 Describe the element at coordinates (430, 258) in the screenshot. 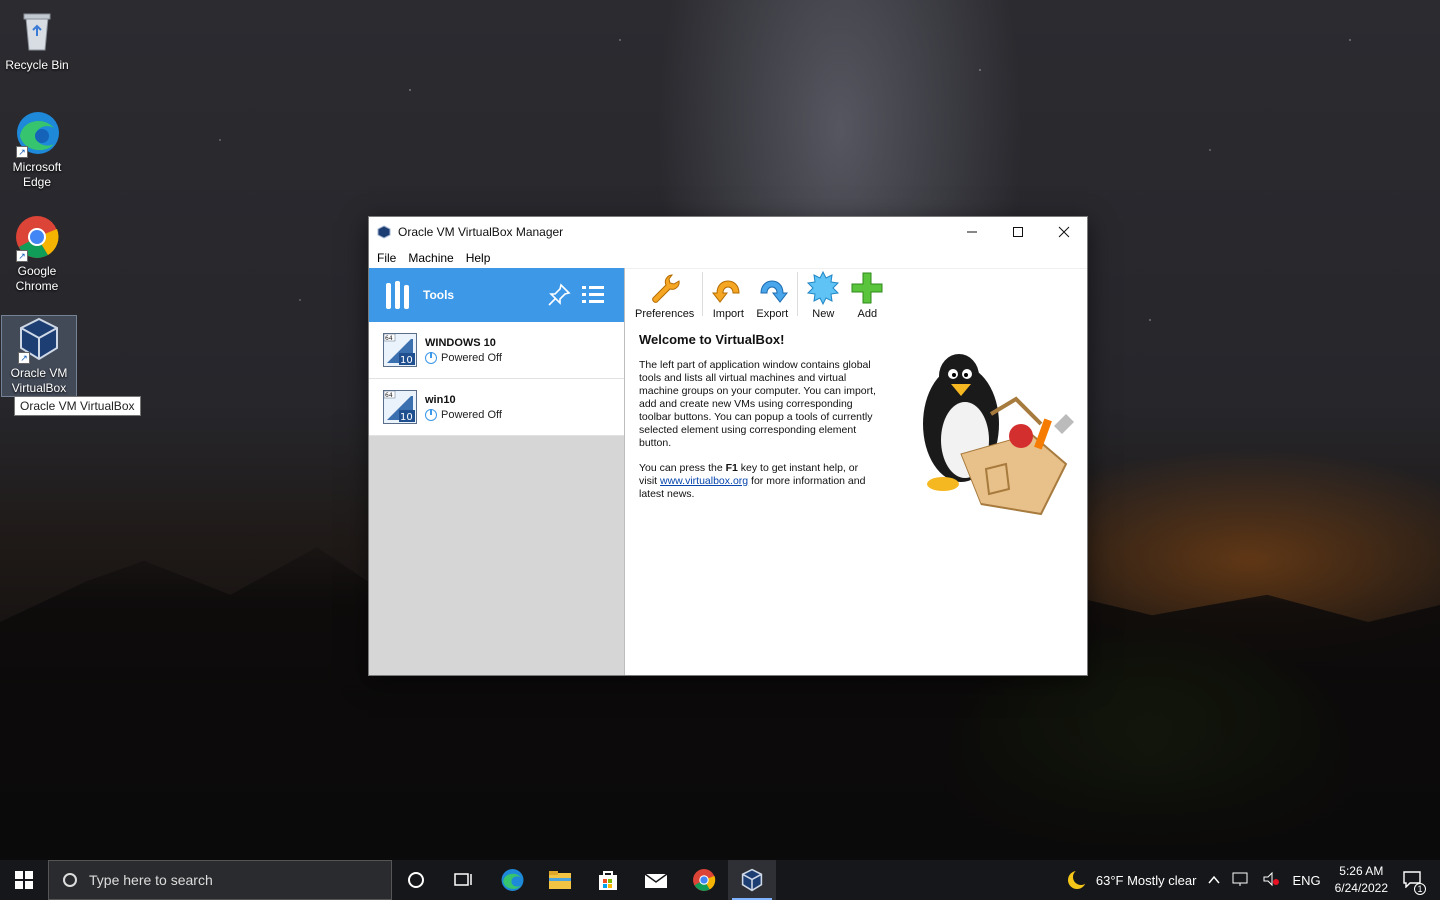

I see `menu-machine: Machine` at that location.